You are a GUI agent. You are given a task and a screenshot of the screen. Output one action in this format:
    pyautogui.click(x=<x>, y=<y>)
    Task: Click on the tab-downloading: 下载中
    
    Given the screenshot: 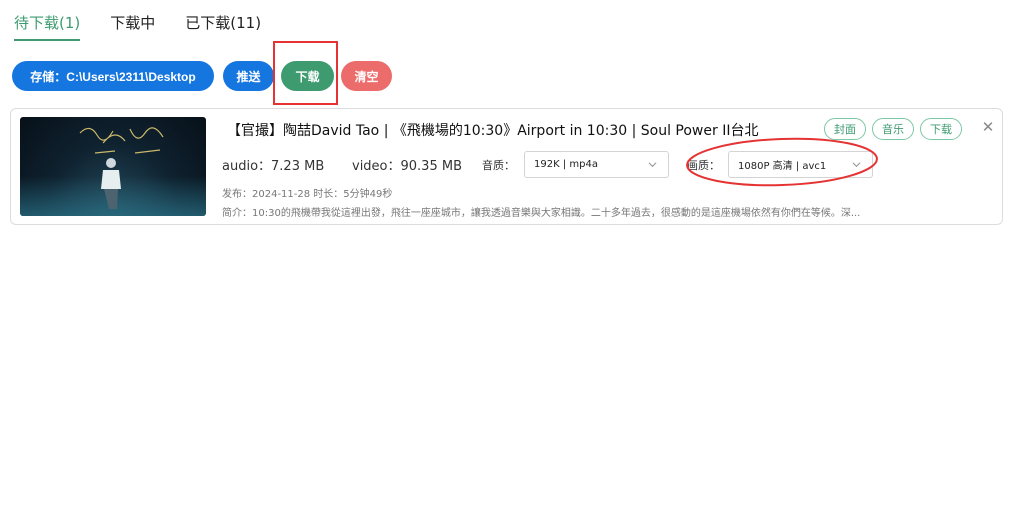 What is the action you would take?
    pyautogui.click(x=132, y=26)
    